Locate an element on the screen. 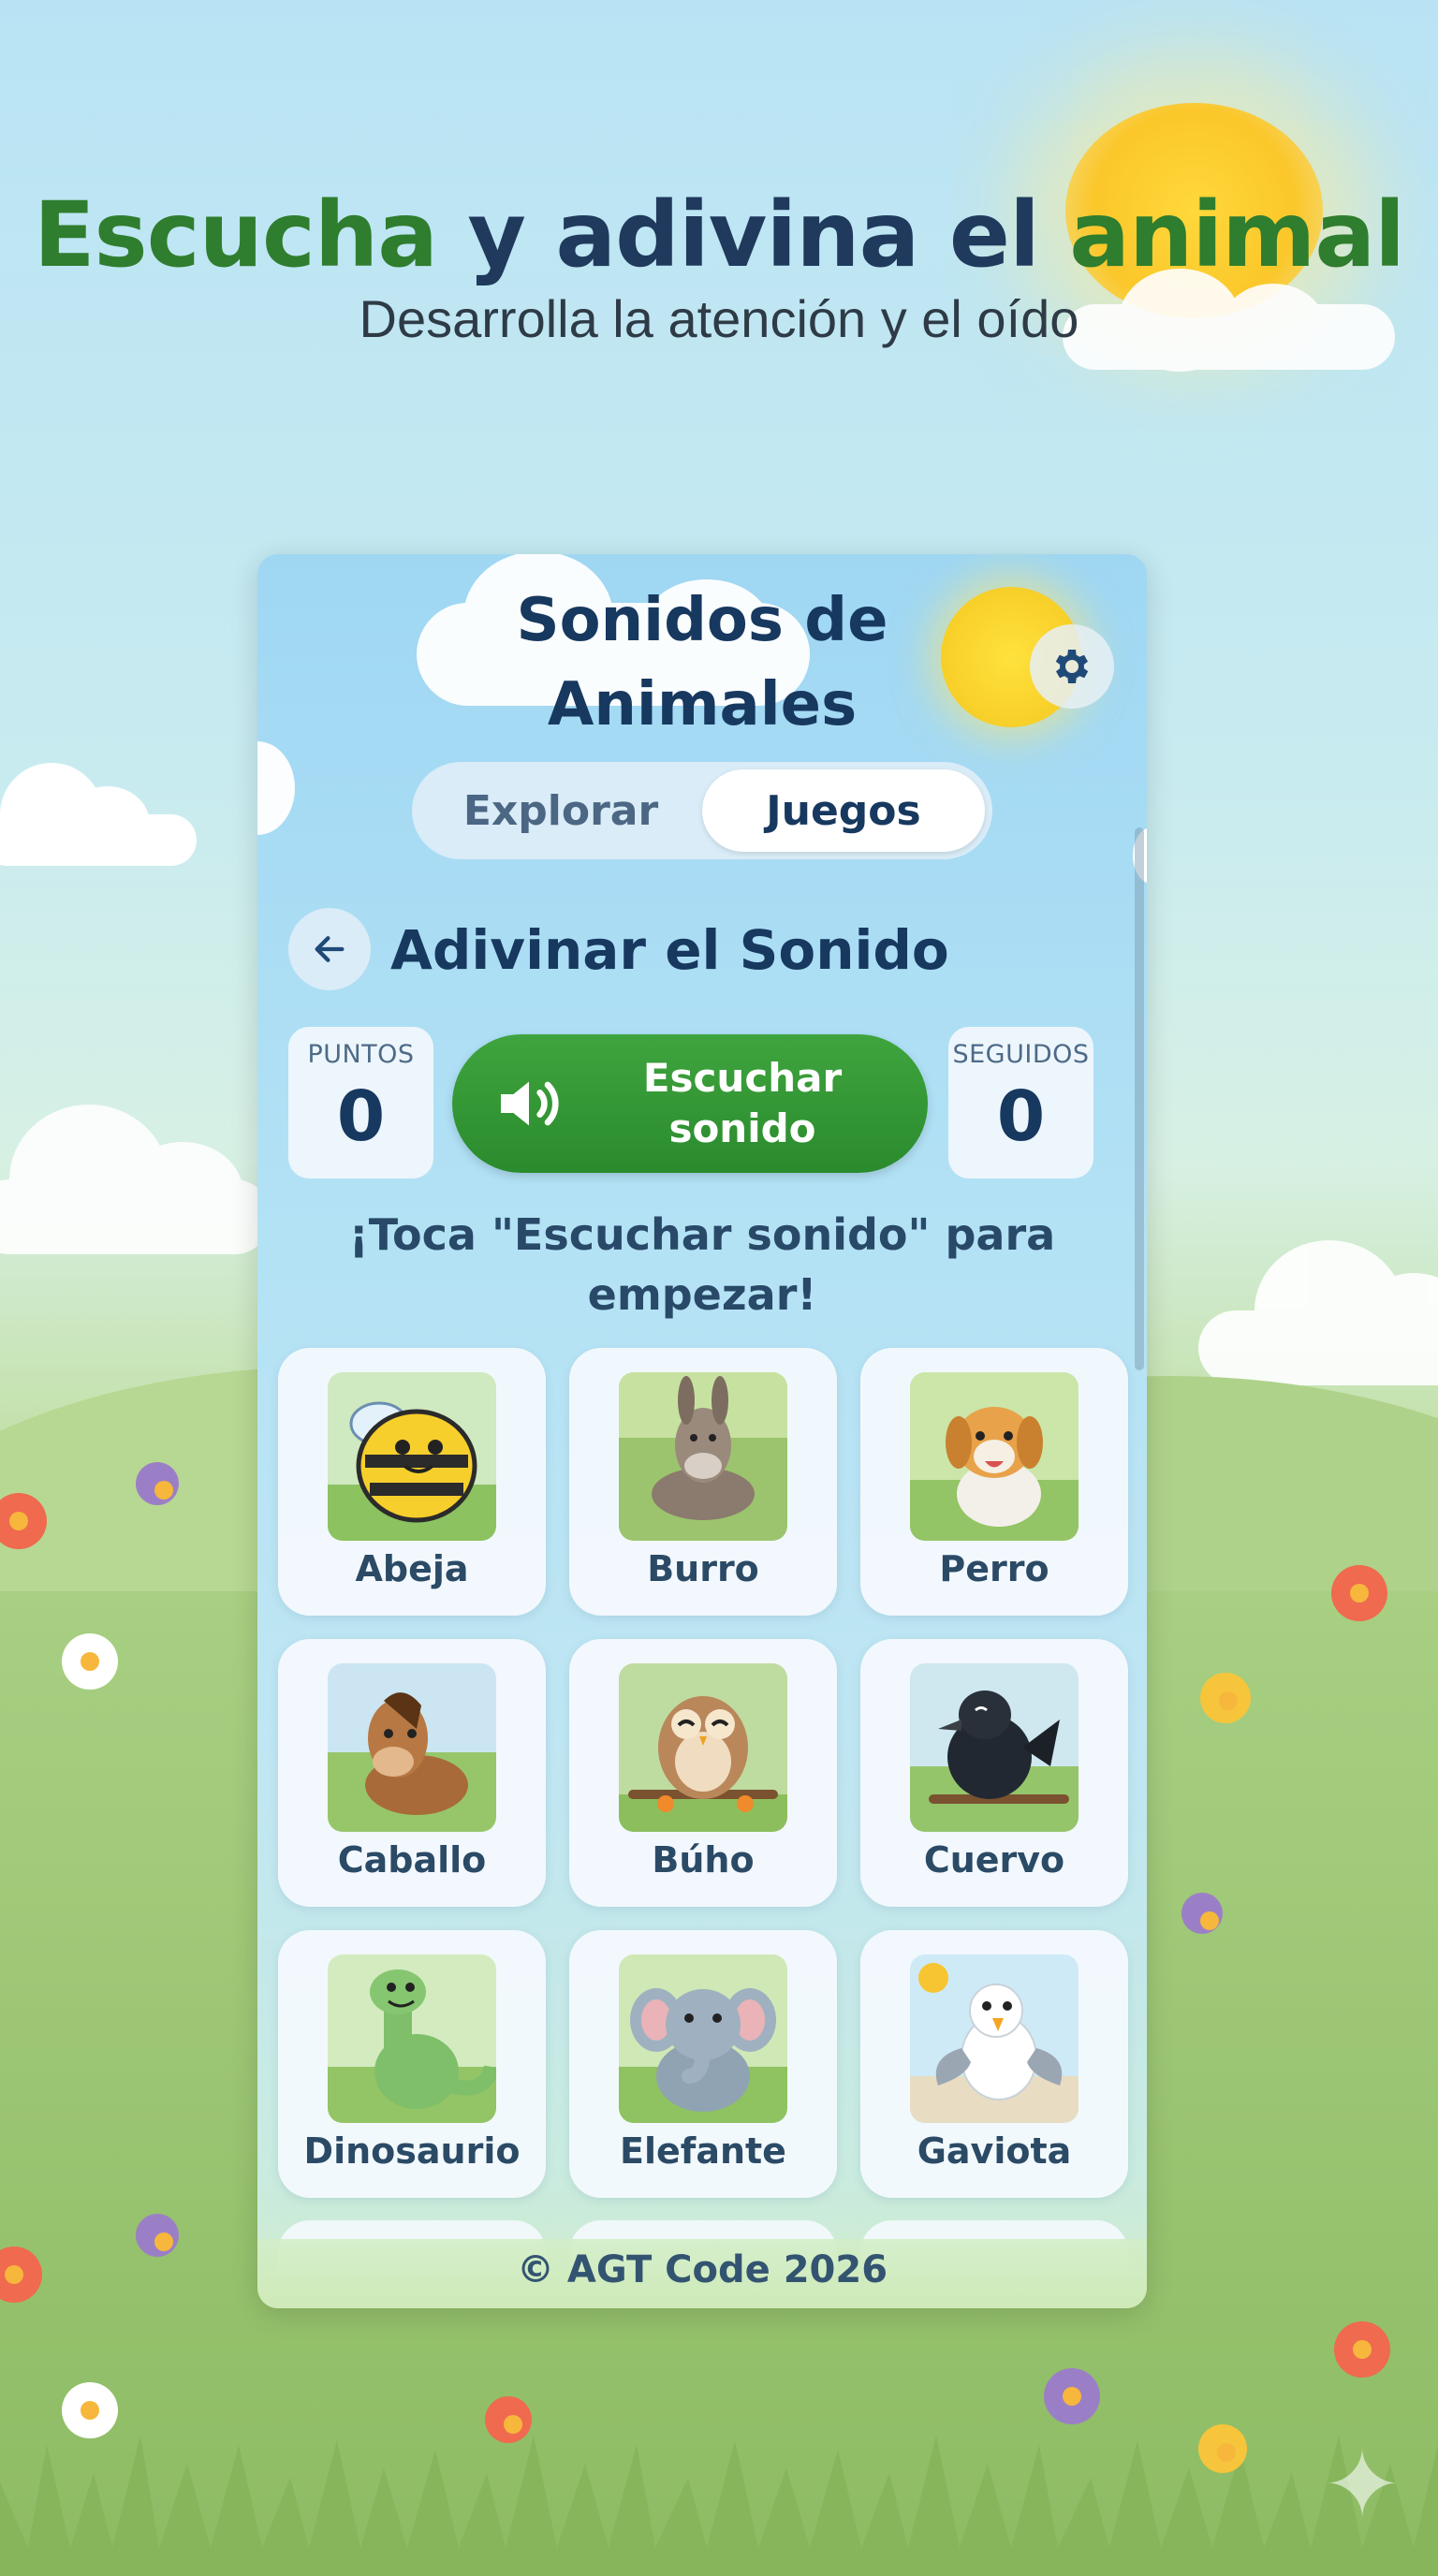 The height and width of the screenshot is (2576, 1438). page-headline: Escucha y adivina el animal is located at coordinates (719, 235).